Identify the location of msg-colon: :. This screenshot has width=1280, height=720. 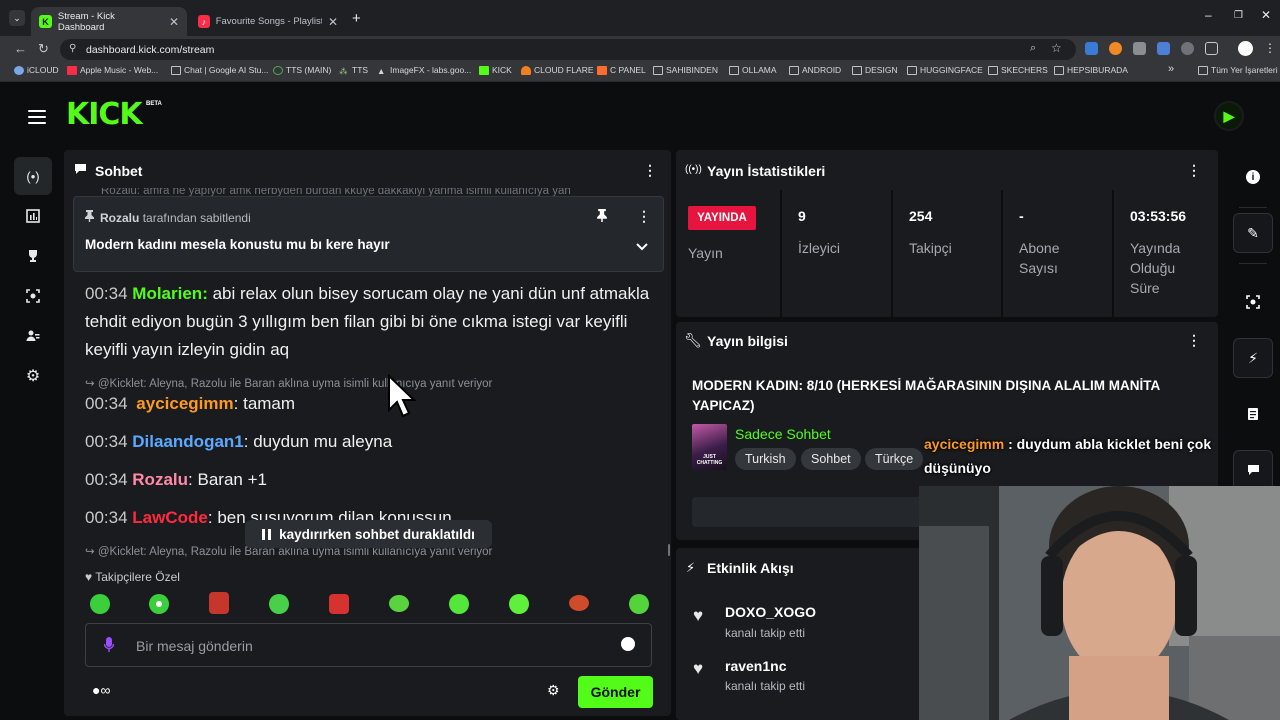
(190, 479).